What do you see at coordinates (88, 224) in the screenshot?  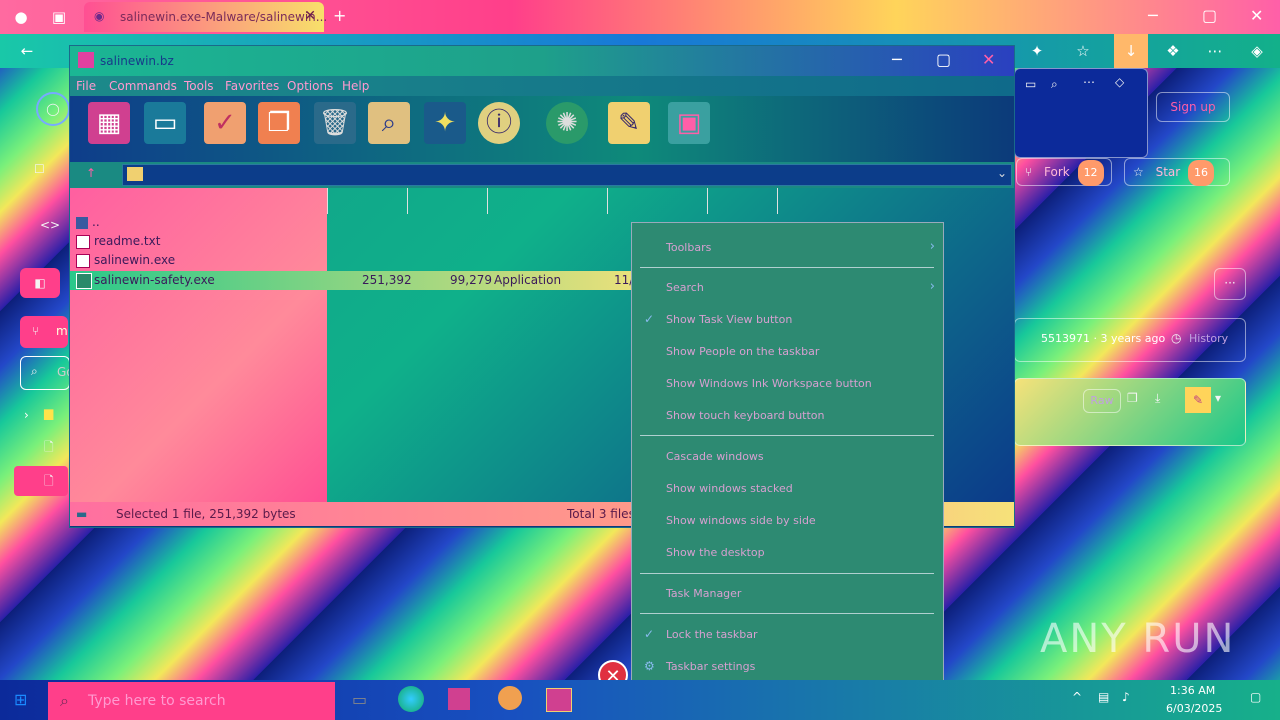 I see `file-row-parent: ..` at bounding box center [88, 224].